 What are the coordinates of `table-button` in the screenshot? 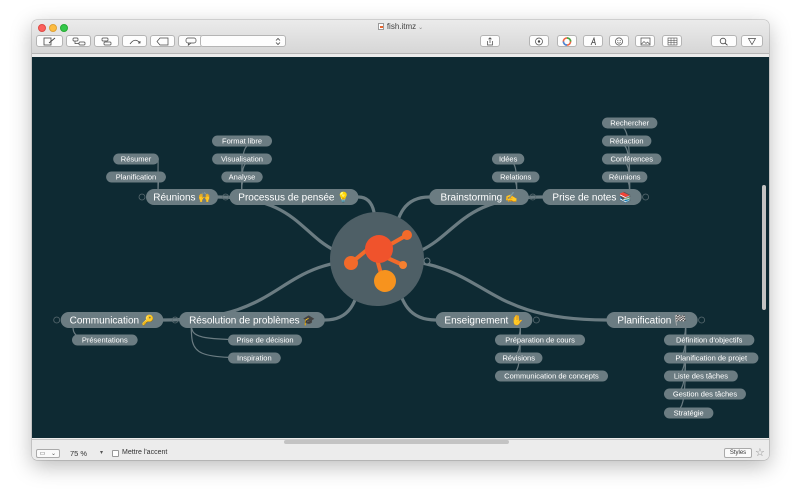 It's located at (672, 41).